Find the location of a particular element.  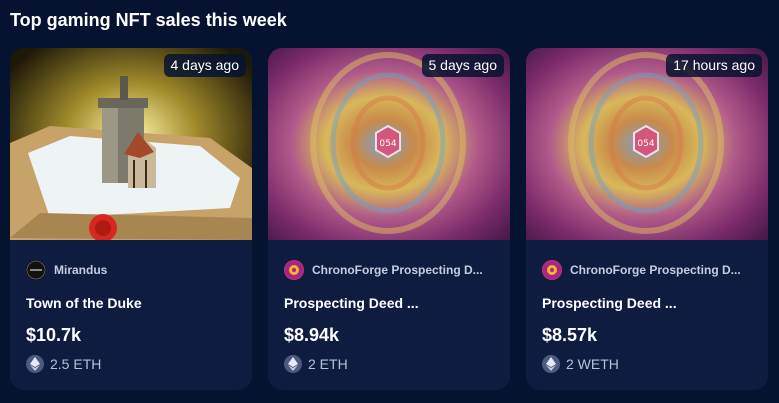

section-title: Top gaming NFT sales this week is located at coordinates (148, 20).